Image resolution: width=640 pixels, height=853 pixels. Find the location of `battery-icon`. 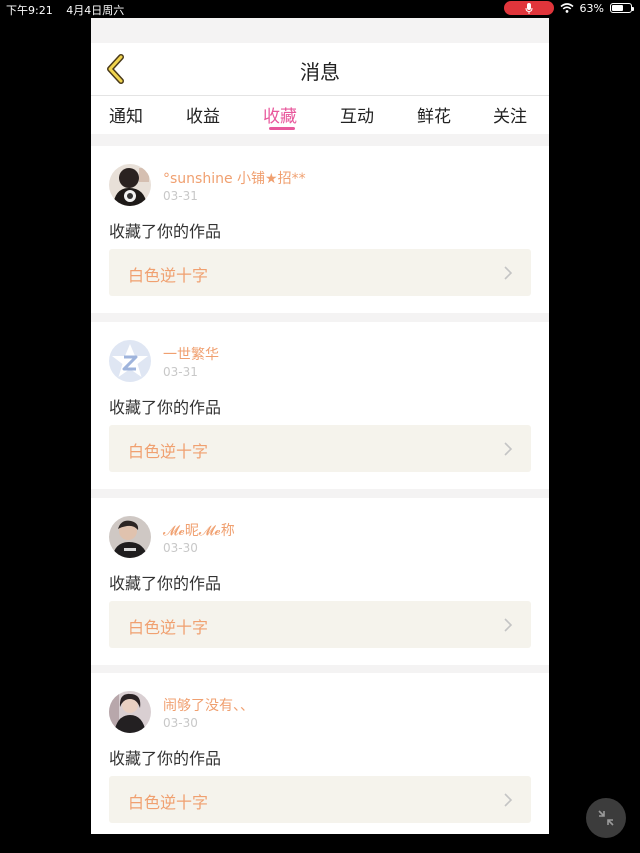

battery-icon is located at coordinates (622, 8).